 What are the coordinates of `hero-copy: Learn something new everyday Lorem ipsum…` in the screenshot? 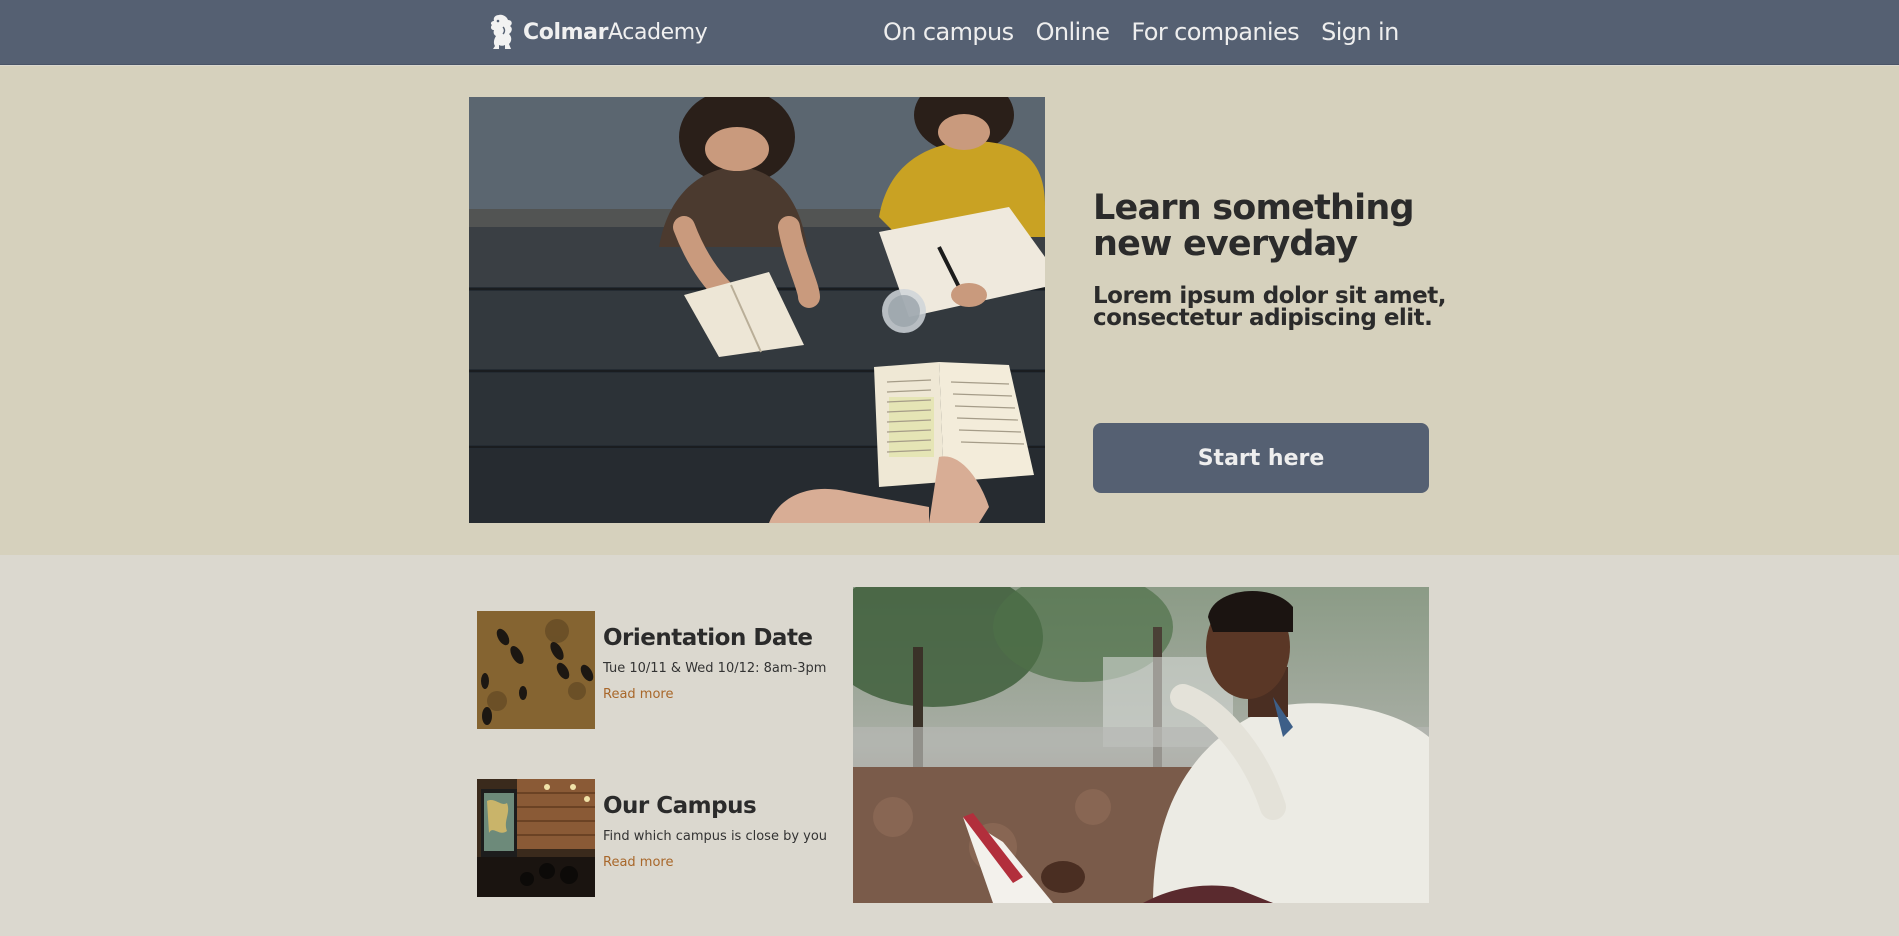 It's located at (1273, 345).